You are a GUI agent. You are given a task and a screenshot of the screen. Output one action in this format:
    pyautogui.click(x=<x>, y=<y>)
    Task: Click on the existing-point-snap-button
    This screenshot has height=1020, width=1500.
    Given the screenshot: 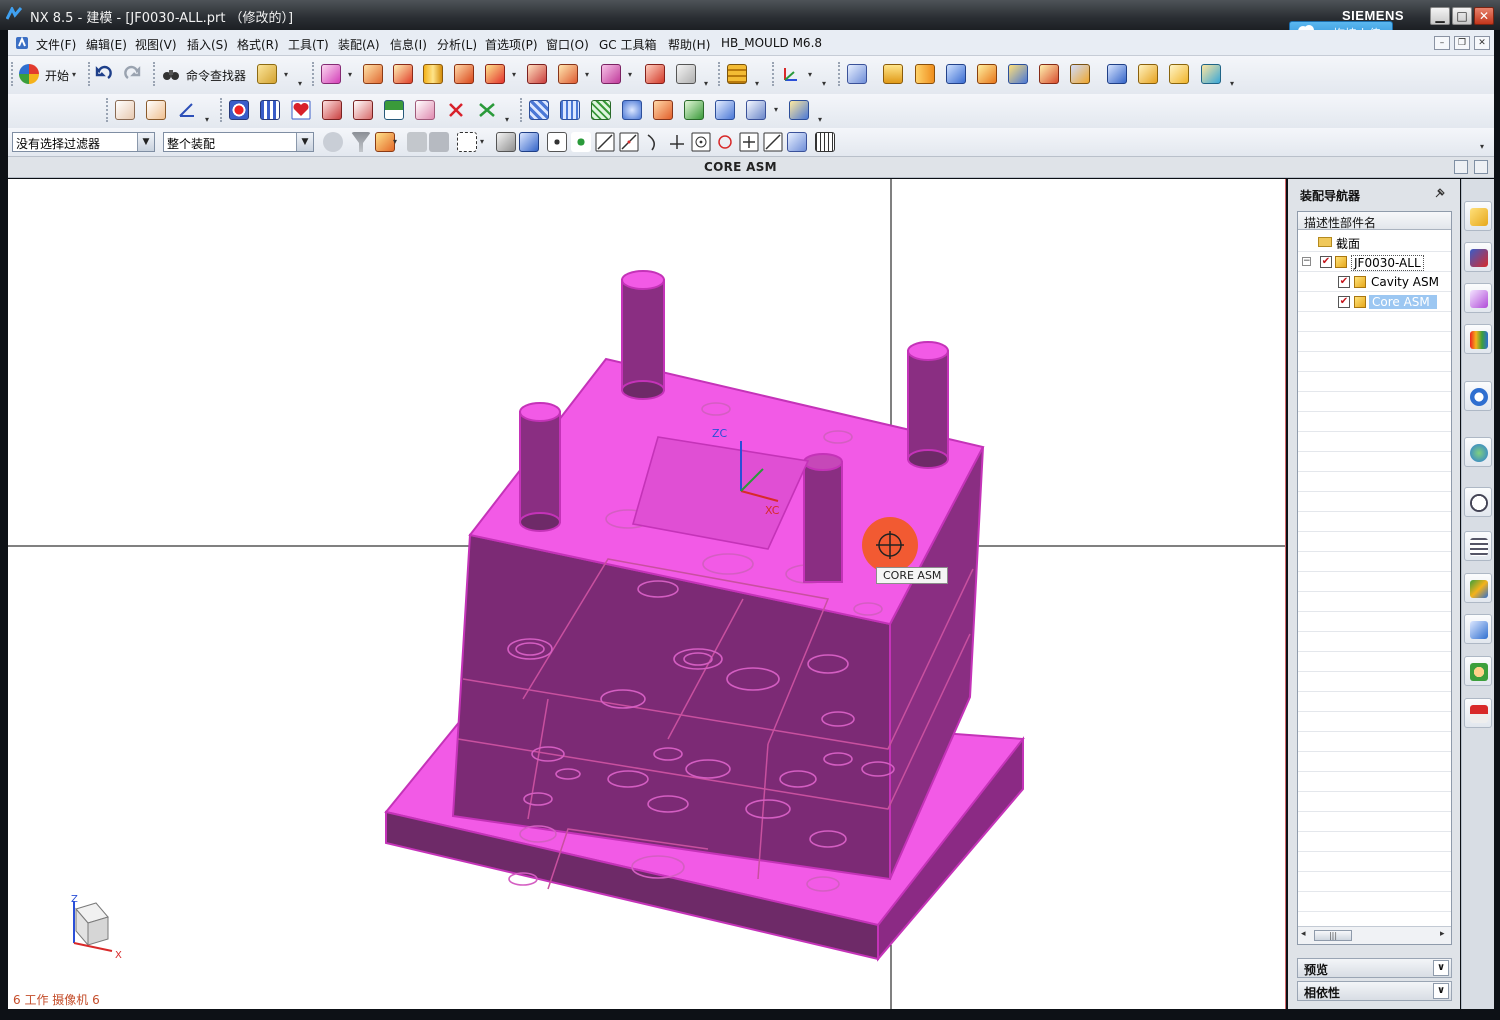 What is the action you would take?
    pyautogui.click(x=749, y=142)
    